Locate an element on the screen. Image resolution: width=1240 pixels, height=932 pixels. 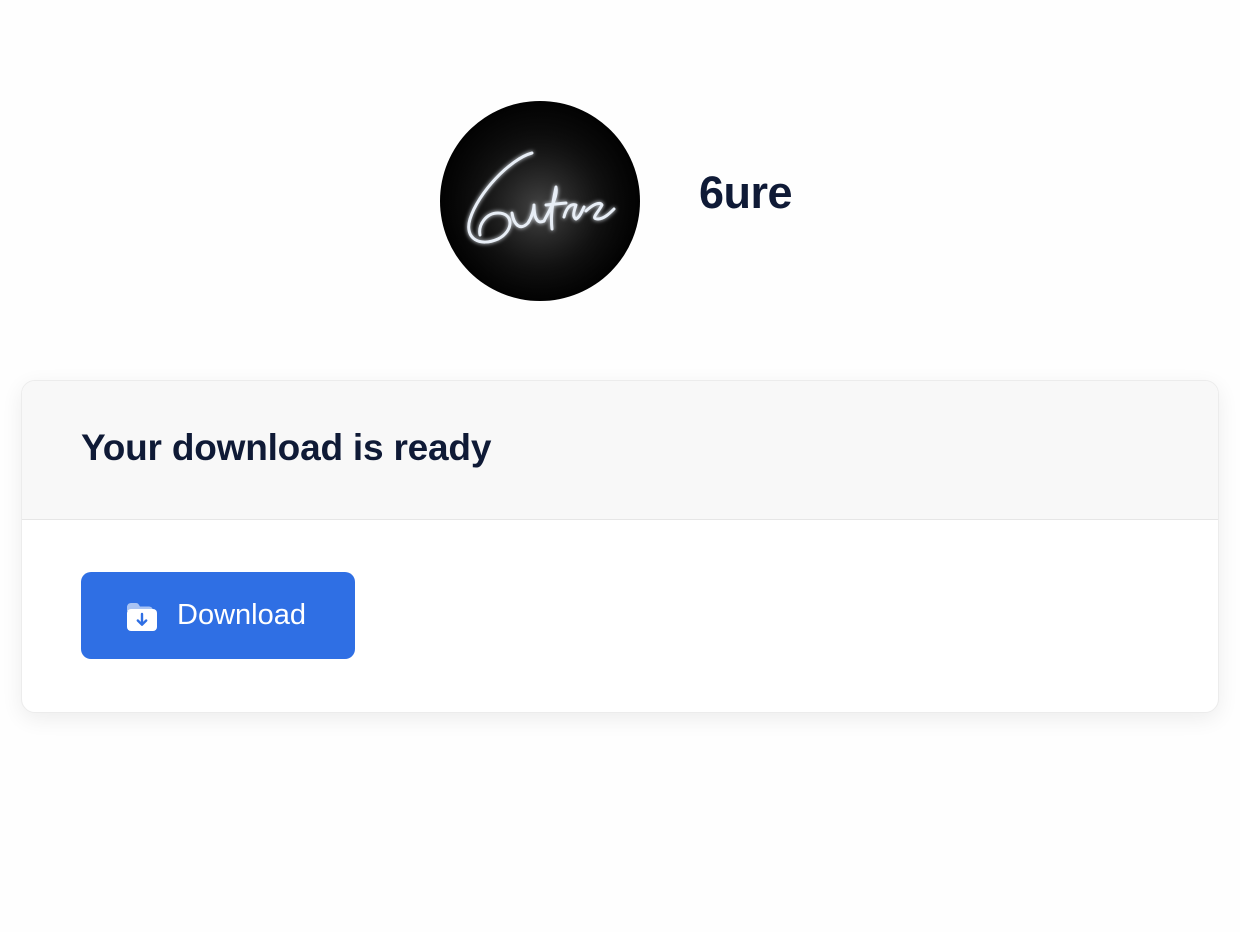
profile-header: 6ure is located at coordinates (616, 201).